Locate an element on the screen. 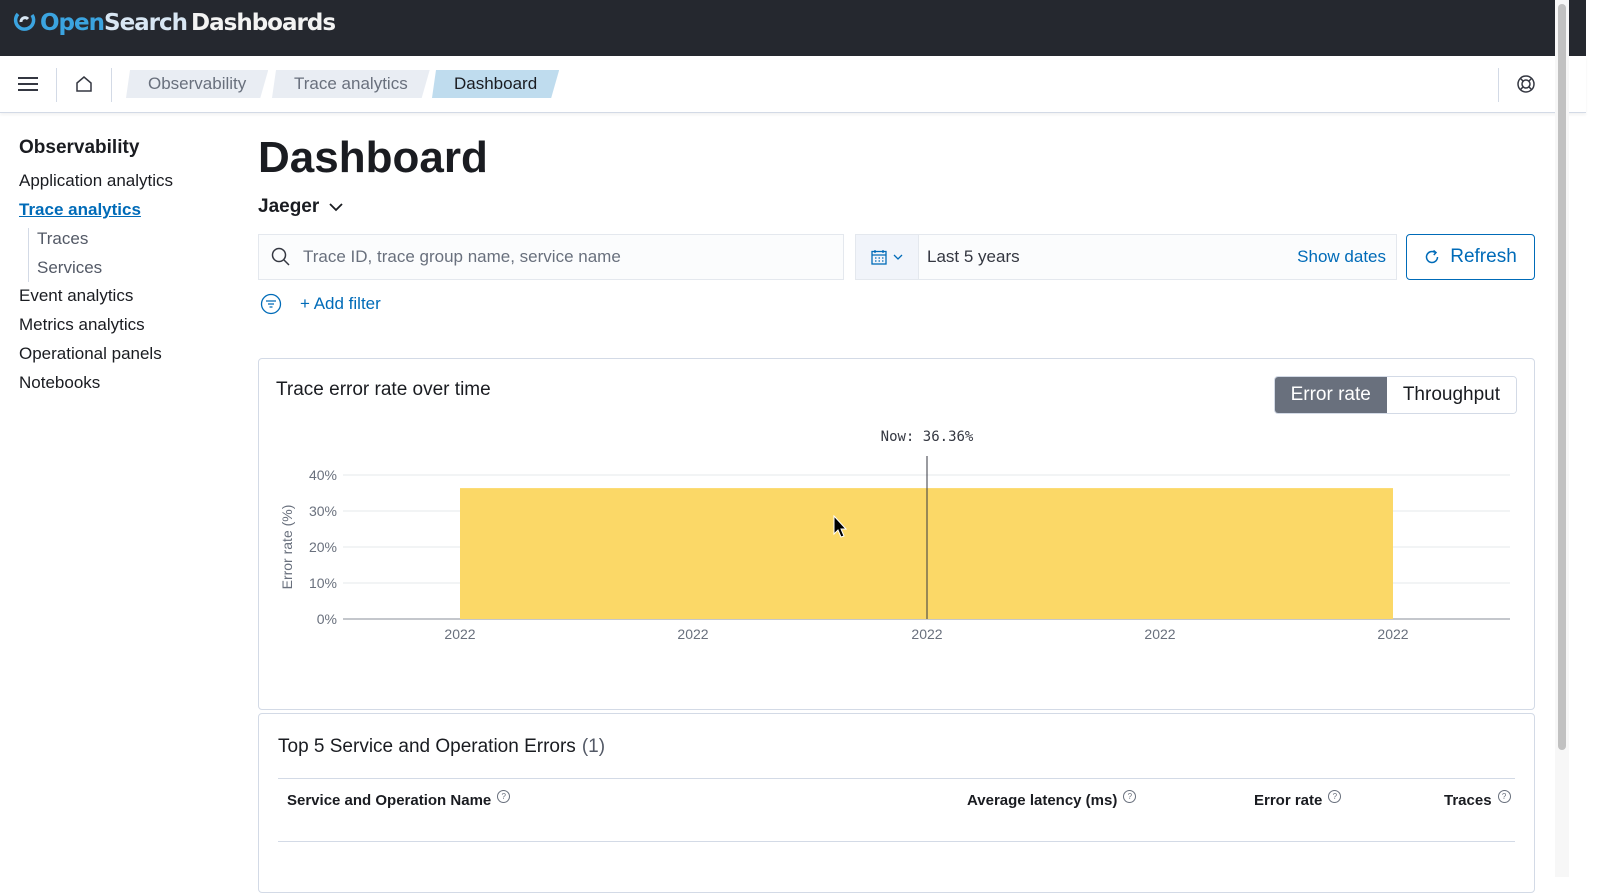 The image size is (1600, 893). breadcrumb-trace-analytics: Trace analytics is located at coordinates (351, 84).